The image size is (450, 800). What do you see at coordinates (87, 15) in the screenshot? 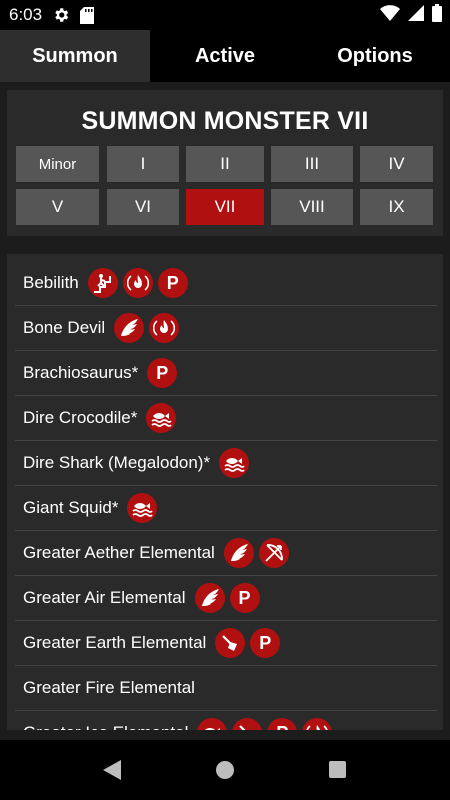
I see `sd-card-icon` at bounding box center [87, 15].